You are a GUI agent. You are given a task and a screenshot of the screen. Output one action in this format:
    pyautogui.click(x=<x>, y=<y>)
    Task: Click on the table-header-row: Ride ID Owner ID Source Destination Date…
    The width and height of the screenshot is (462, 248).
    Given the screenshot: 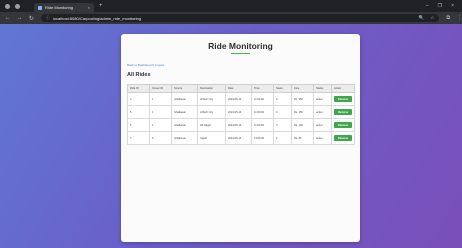 What is the action you would take?
    pyautogui.click(x=241, y=88)
    